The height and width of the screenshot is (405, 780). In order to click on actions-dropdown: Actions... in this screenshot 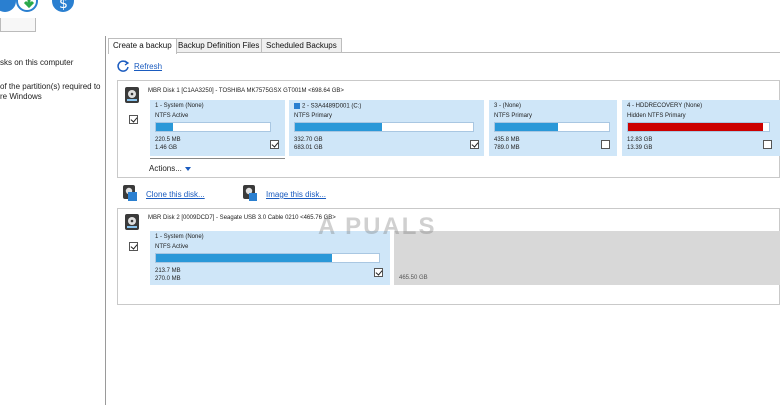, I will do `click(170, 168)`.